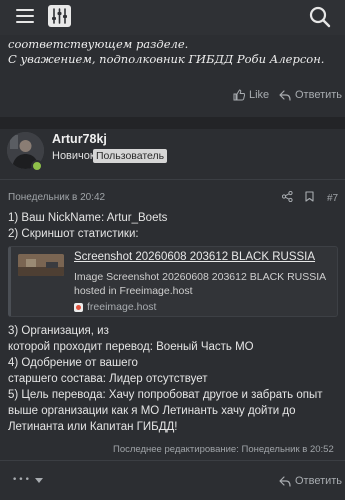 The width and height of the screenshot is (345, 500). What do you see at coordinates (332, 198) in the screenshot?
I see `post-number-link: #7` at bounding box center [332, 198].